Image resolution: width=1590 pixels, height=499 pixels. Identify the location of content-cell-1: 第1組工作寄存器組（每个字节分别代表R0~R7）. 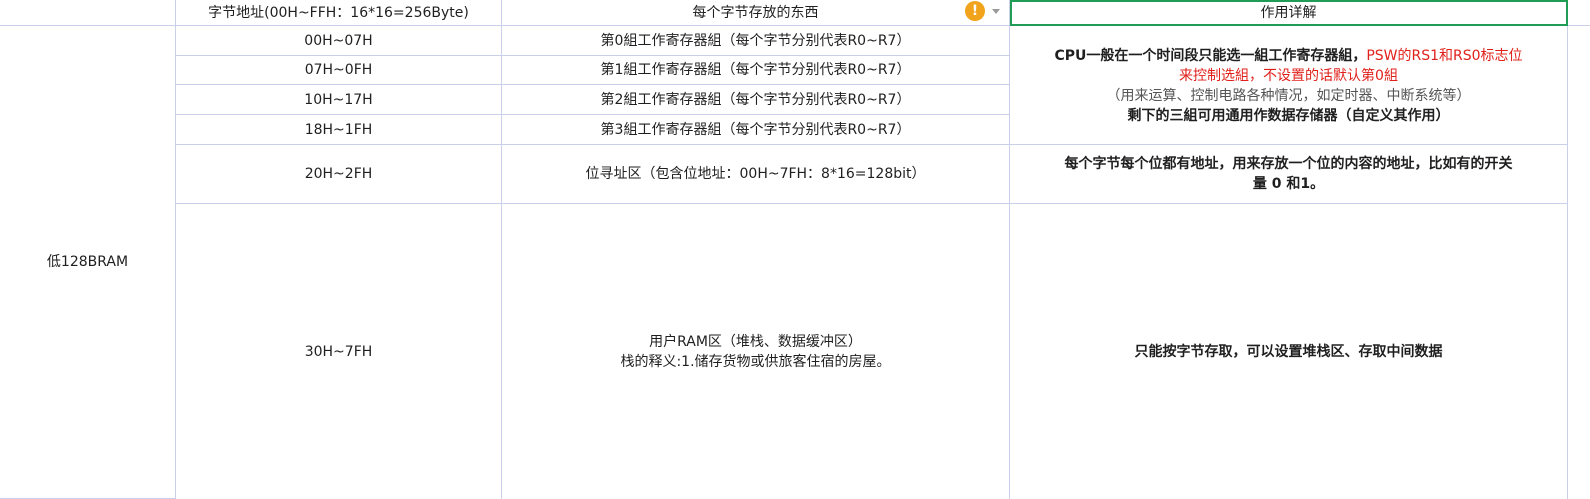
(756, 70).